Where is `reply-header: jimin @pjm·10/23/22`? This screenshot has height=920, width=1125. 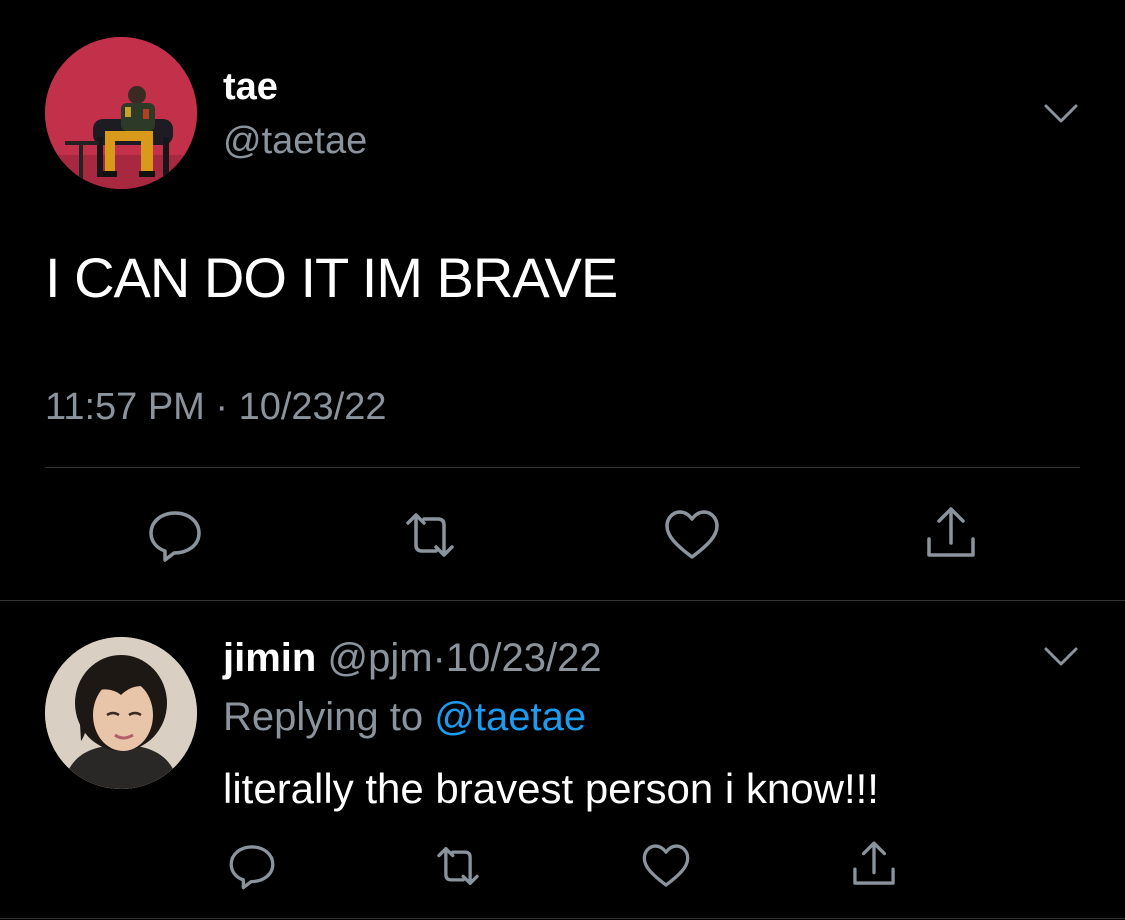 reply-header: jimin @pjm·10/23/22 is located at coordinates (412, 658).